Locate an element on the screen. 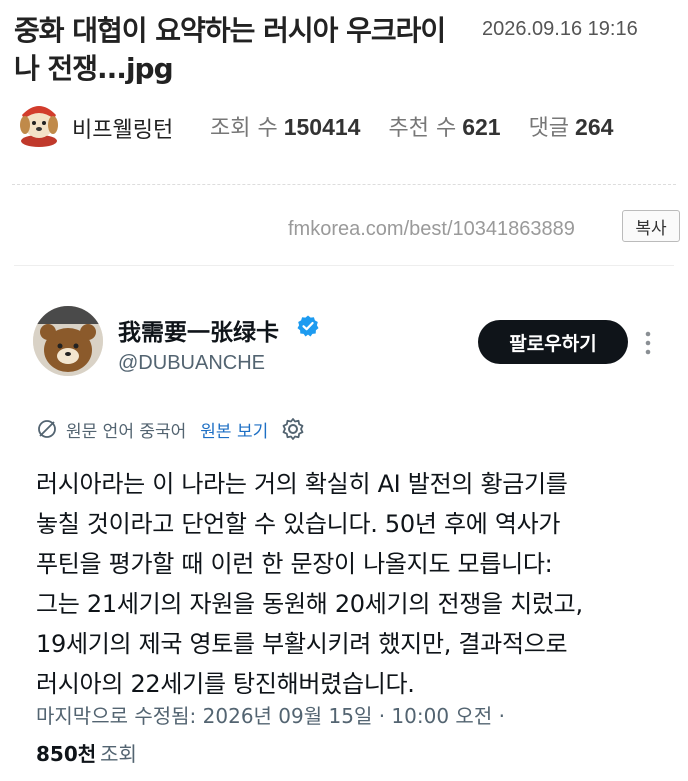 This screenshot has width=688, height=781. author-avatar is located at coordinates (39, 123).